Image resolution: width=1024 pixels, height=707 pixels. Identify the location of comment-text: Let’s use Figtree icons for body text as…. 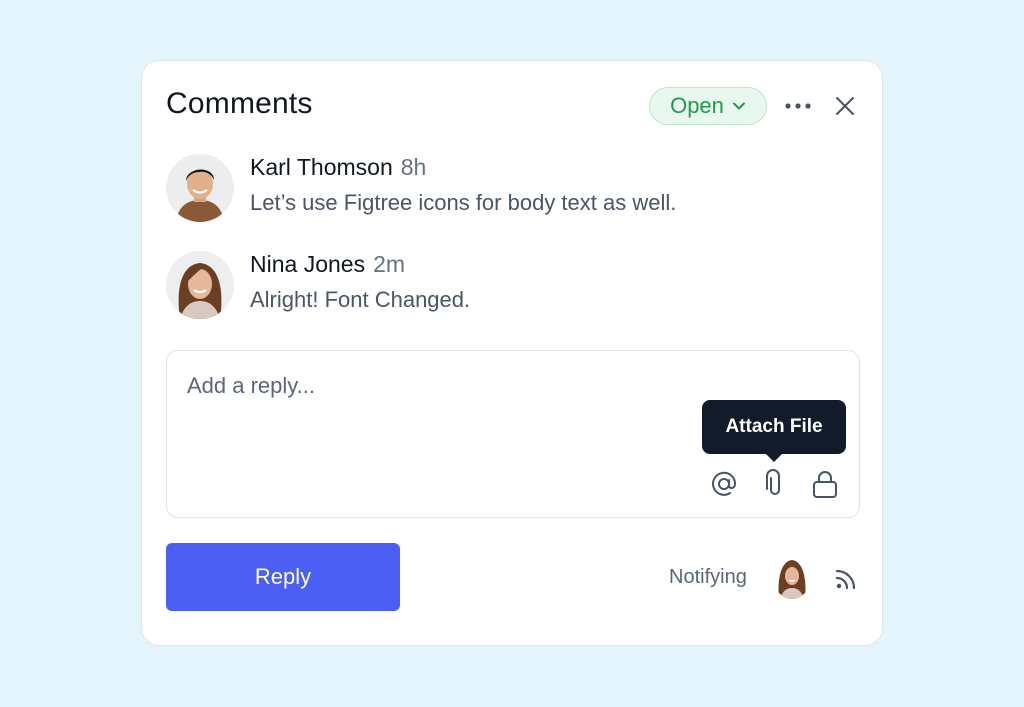
(463, 202).